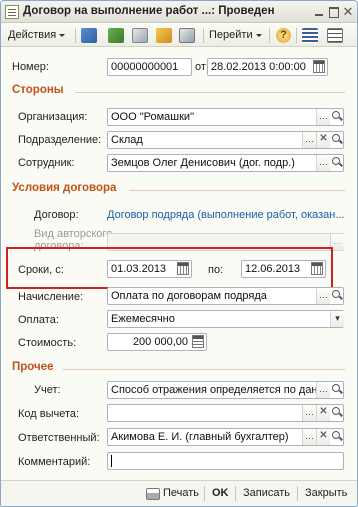 Image resolution: width=358 pixels, height=507 pixels. What do you see at coordinates (169, 268) in the screenshot?
I see `highlight-frame` at bounding box center [169, 268].